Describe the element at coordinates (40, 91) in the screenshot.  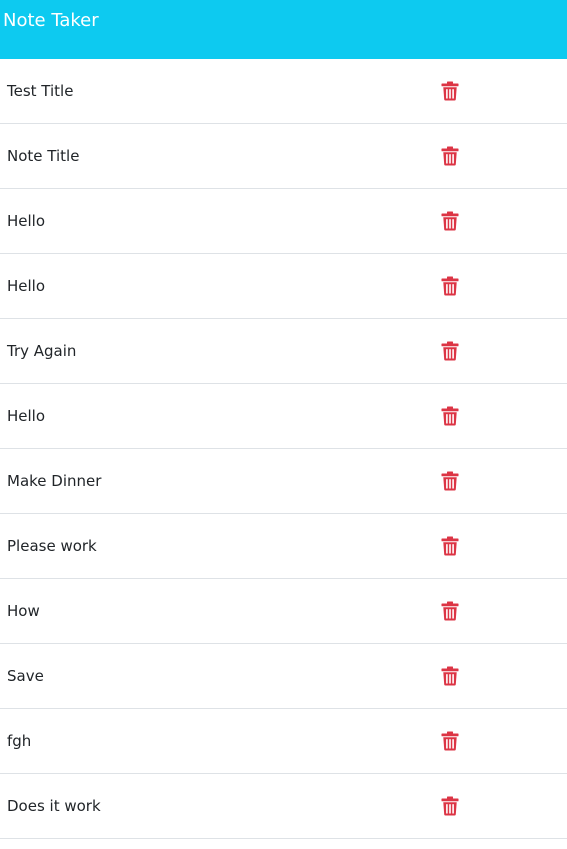
I see `note-title: Test Title` at that location.